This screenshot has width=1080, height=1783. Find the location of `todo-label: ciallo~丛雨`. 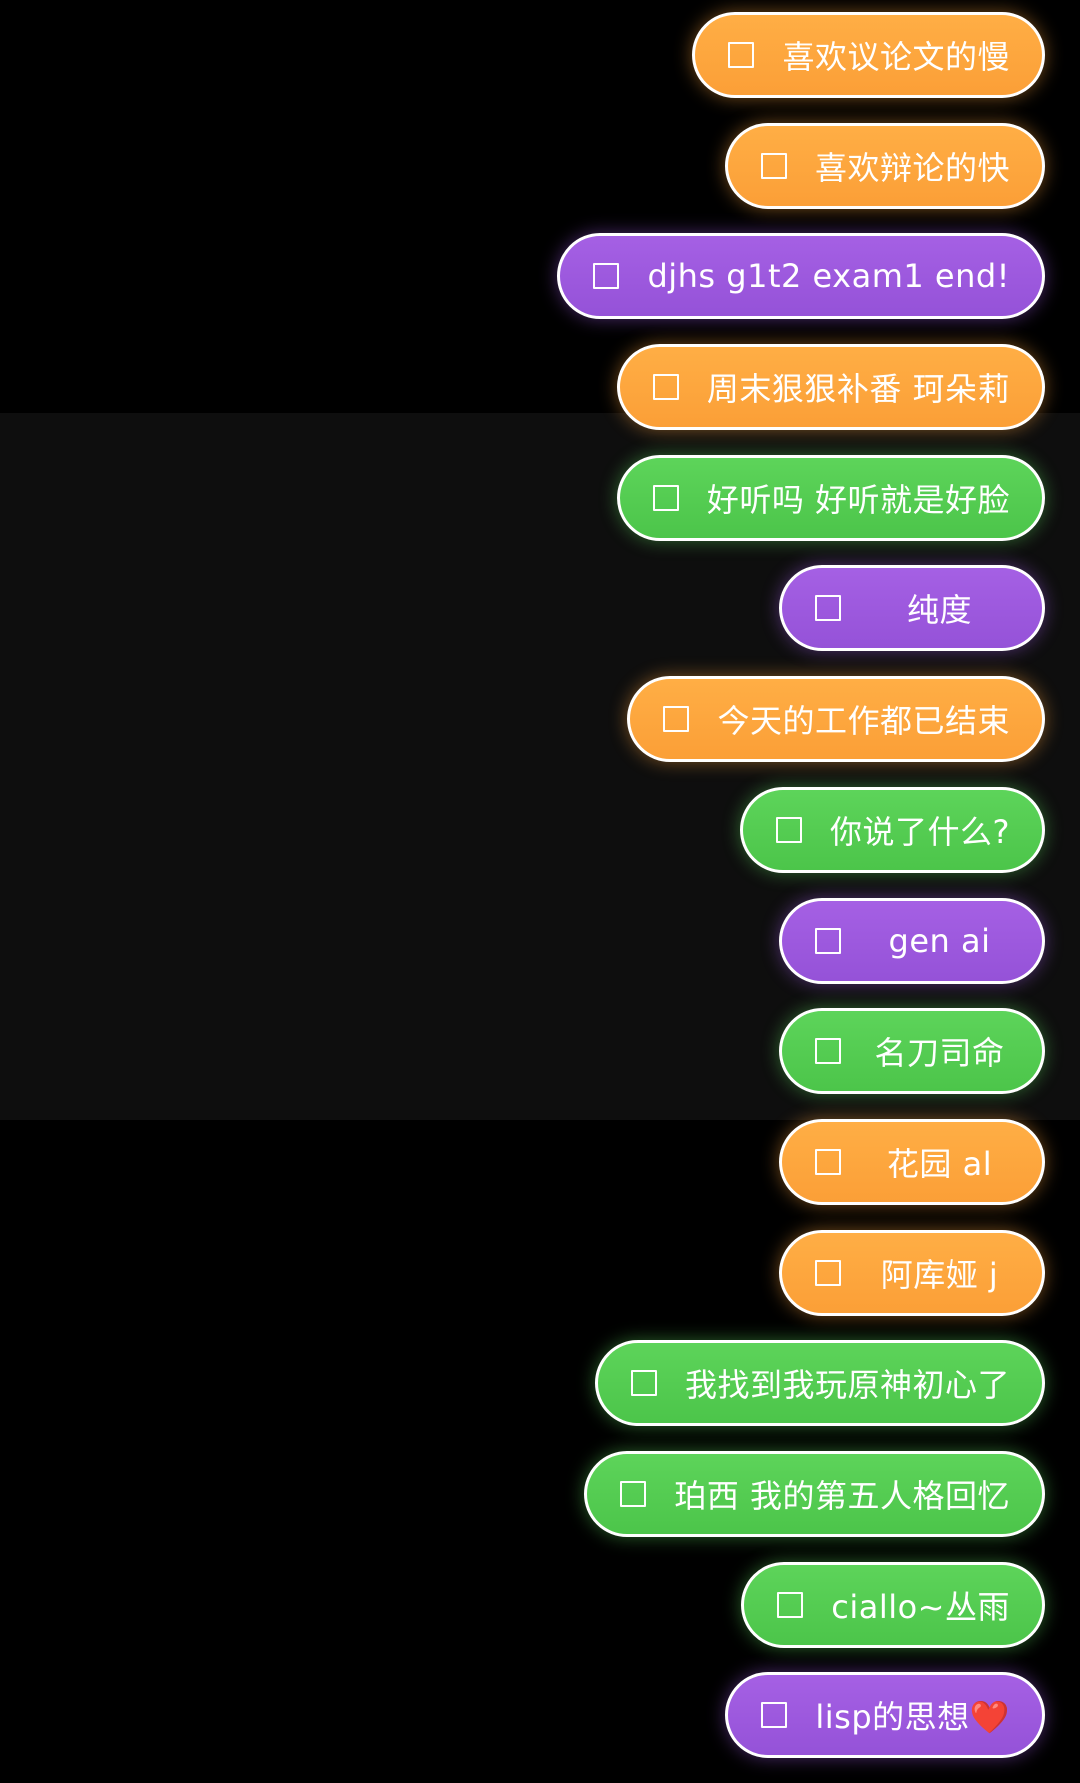

todo-label: ciallo~丛雨 is located at coordinates (920, 1606).